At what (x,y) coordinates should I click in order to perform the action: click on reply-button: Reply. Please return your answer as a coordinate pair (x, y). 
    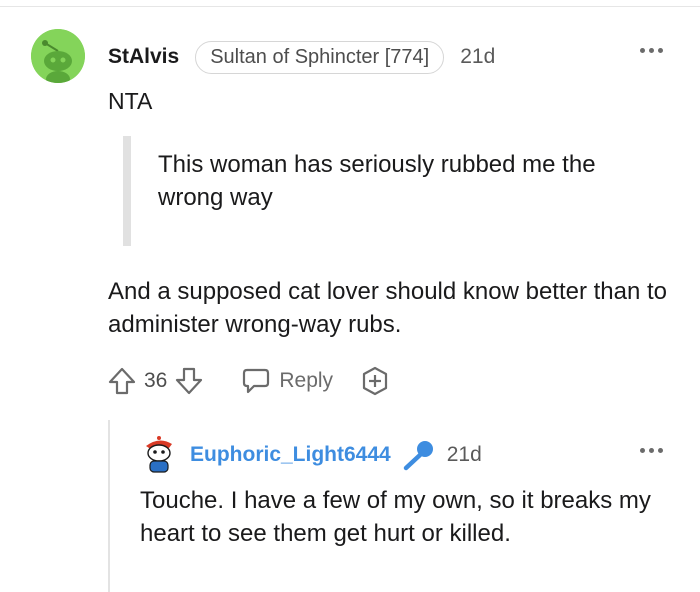
    Looking at the image, I should click on (287, 381).